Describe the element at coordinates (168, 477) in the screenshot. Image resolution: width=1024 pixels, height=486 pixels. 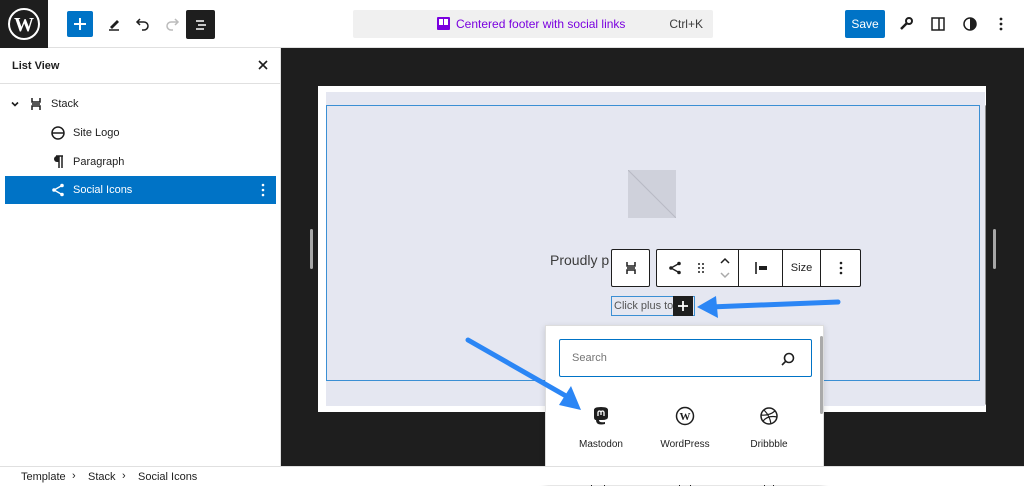
I see `breadcrumb-item-social-icons: Social Icons` at that location.